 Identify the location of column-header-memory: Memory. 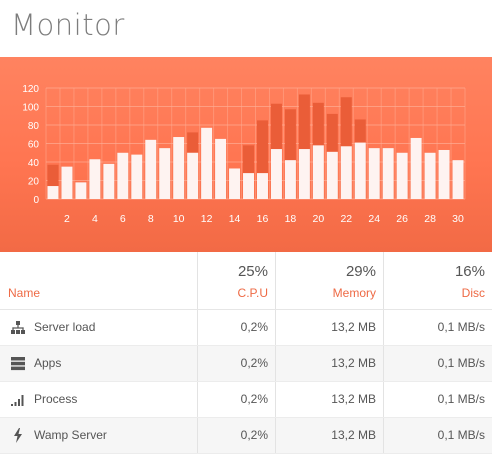
(354, 293).